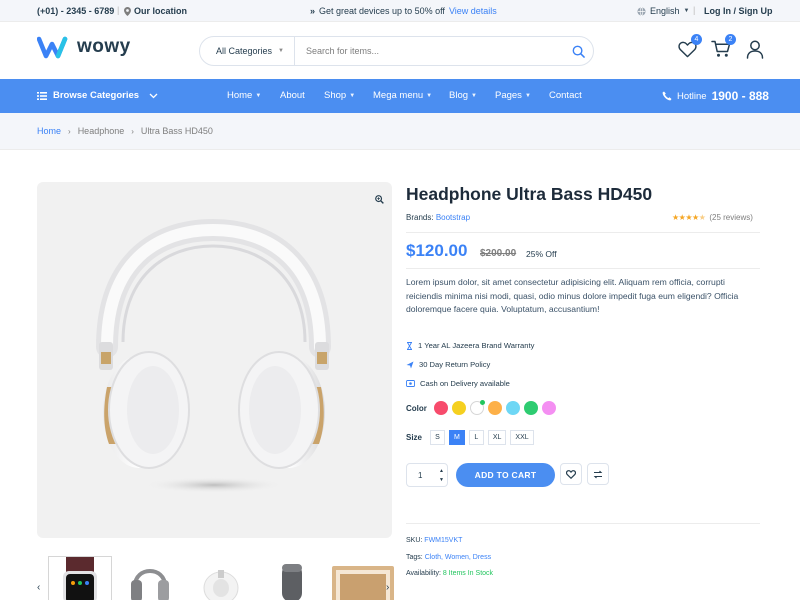 Image resolution: width=800 pixels, height=600 pixels. What do you see at coordinates (387, 587) in the screenshot?
I see `chevron-right-icon: ›` at bounding box center [387, 587].